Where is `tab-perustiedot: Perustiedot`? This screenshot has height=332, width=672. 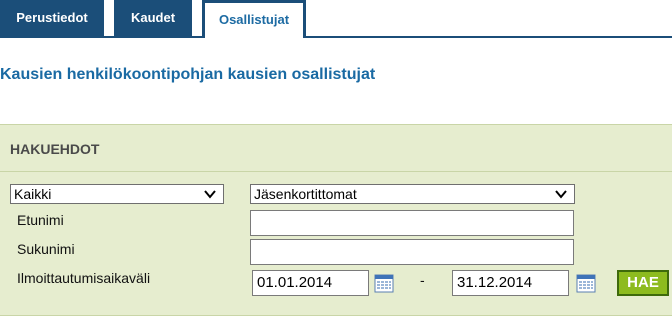 tab-perustiedot: Perustiedot is located at coordinates (52, 18).